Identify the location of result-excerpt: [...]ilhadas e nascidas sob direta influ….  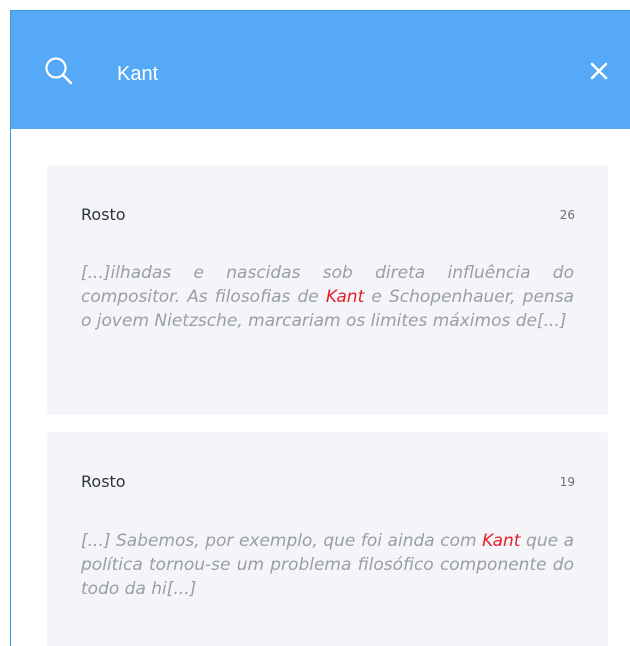
(327, 297).